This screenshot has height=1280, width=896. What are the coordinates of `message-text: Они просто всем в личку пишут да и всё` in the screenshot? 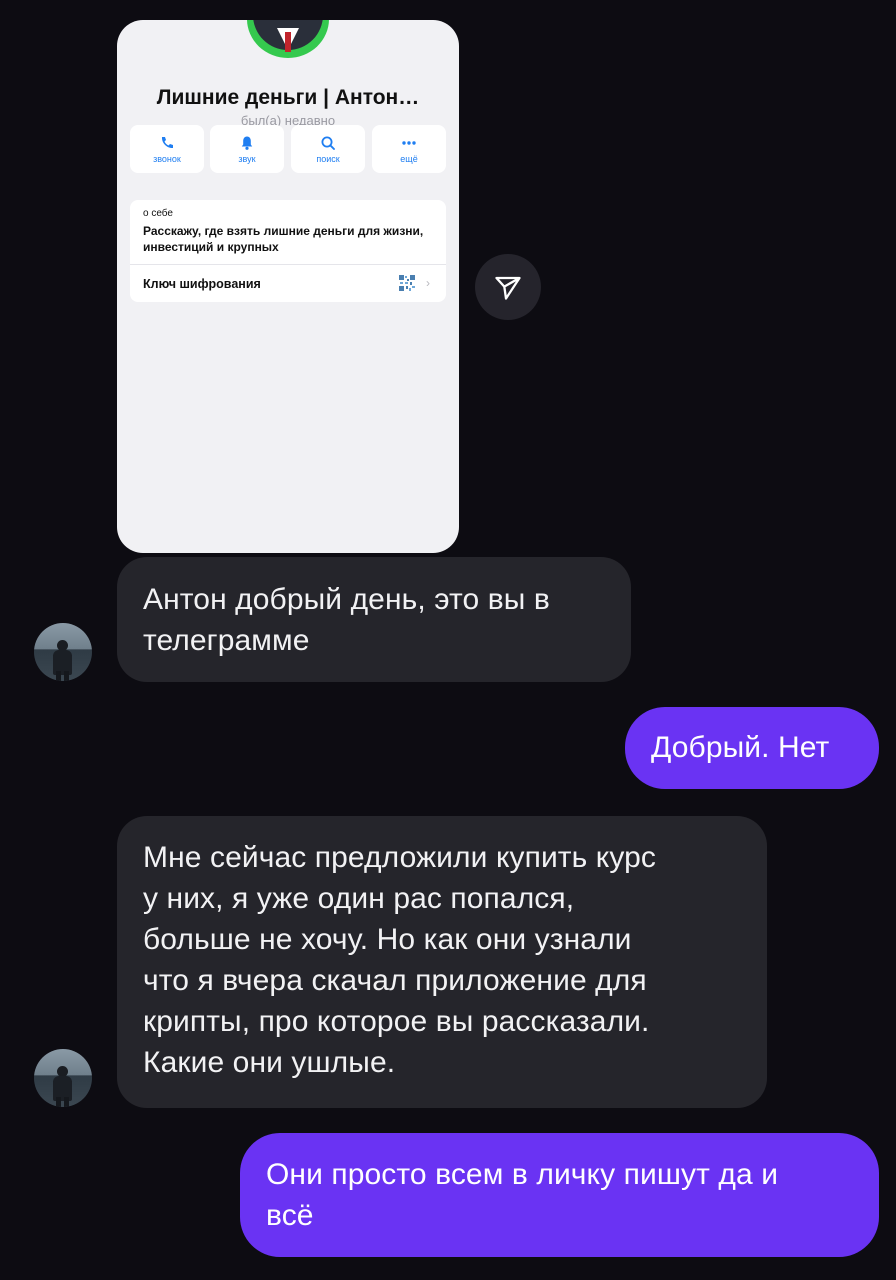 It's located at (522, 1195).